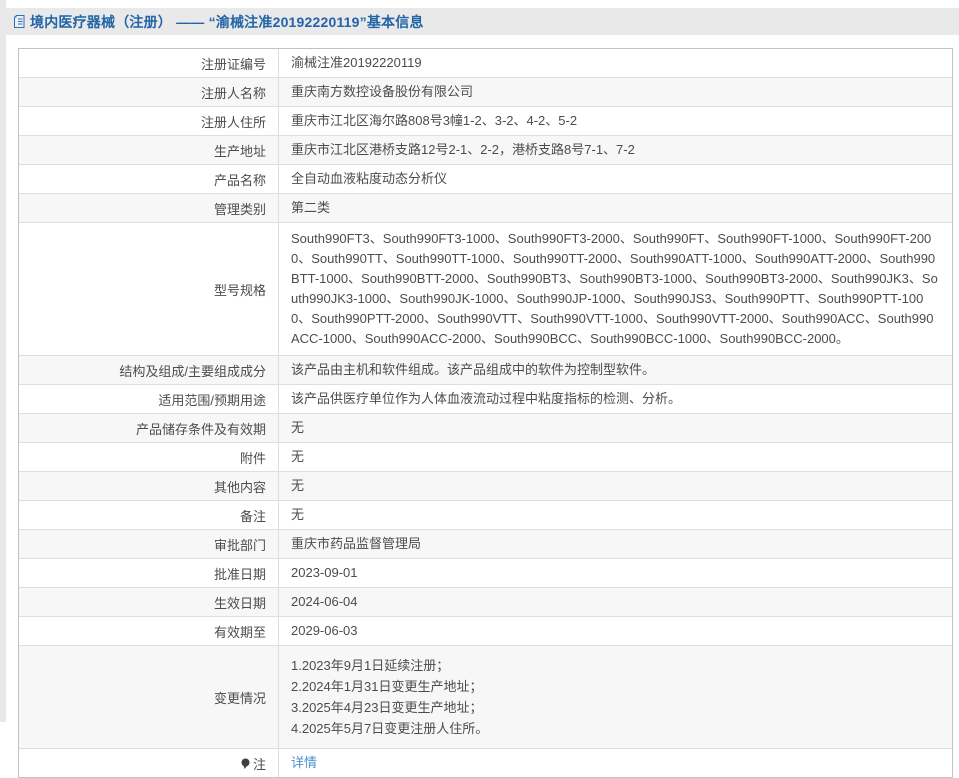 This screenshot has height=778, width=959. I want to click on row-value: 渝械注准20192220119, so click(356, 62).